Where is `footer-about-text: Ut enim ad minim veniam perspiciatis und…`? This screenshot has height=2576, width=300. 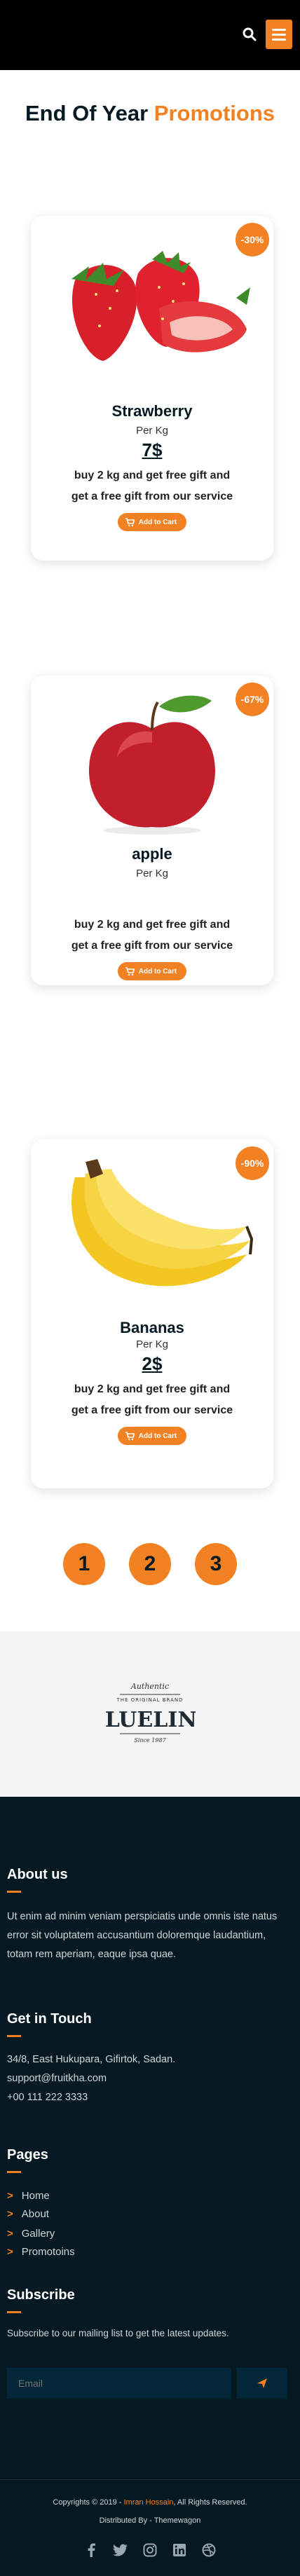
footer-about-text: Ut enim ad minim veniam perspiciatis und… is located at coordinates (142, 1936).